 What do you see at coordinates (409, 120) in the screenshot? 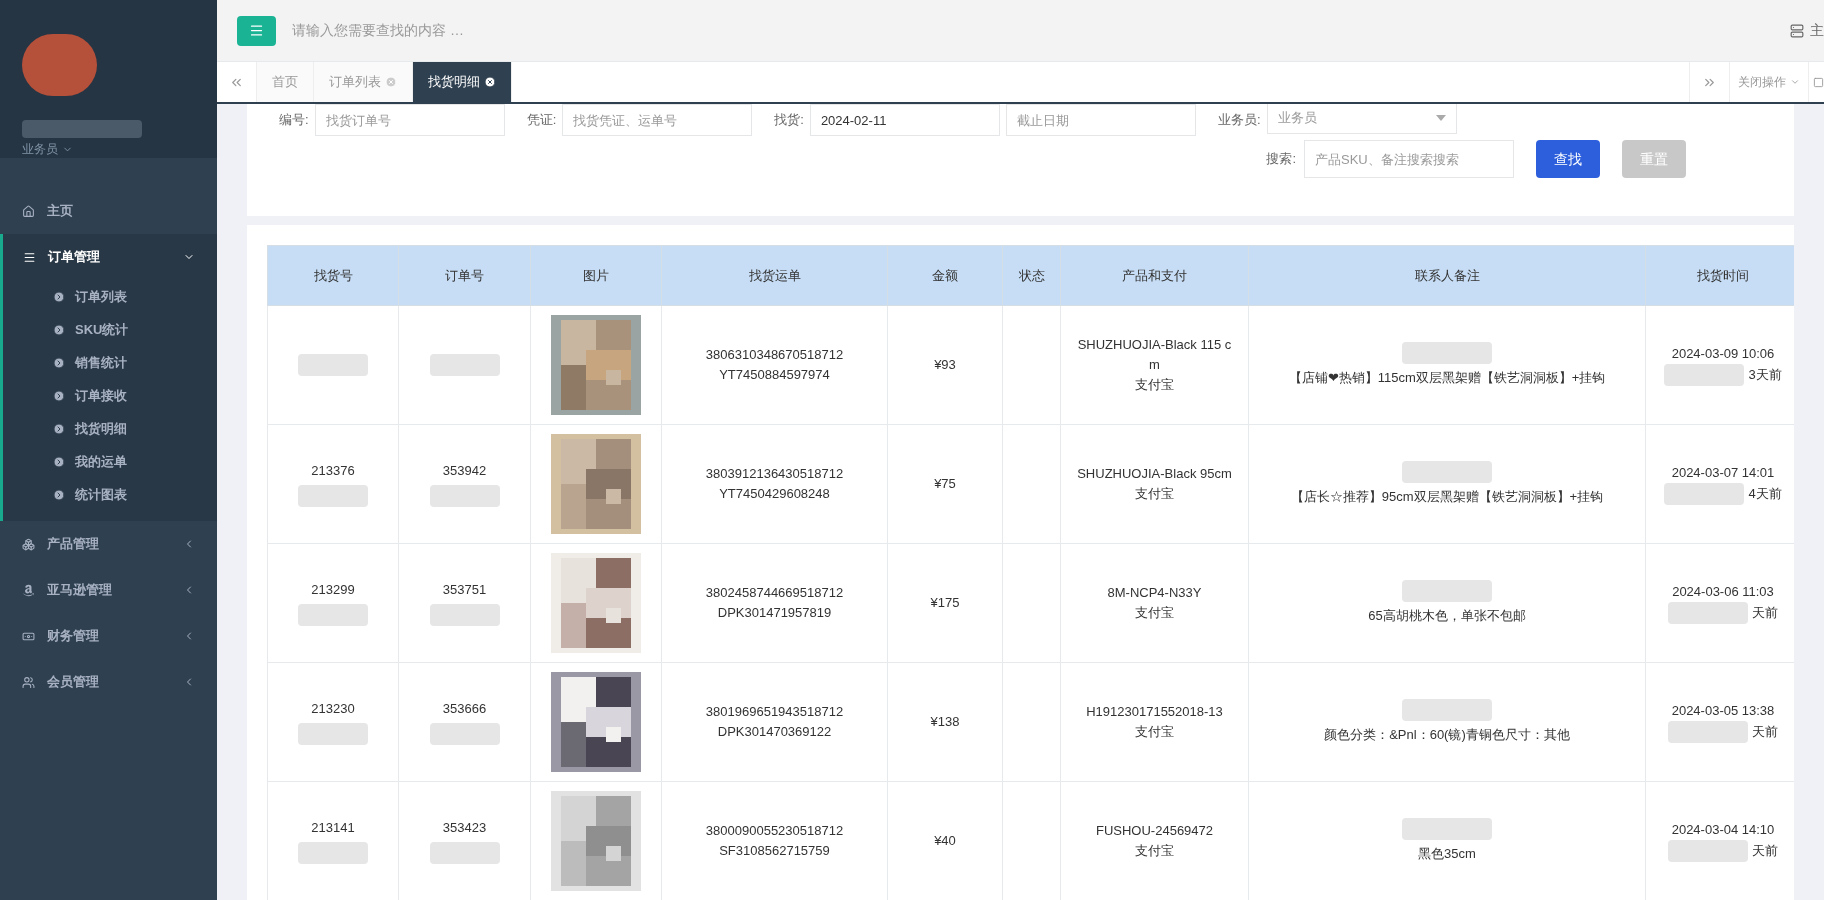
I see `filter-field: 找货订单号` at bounding box center [409, 120].